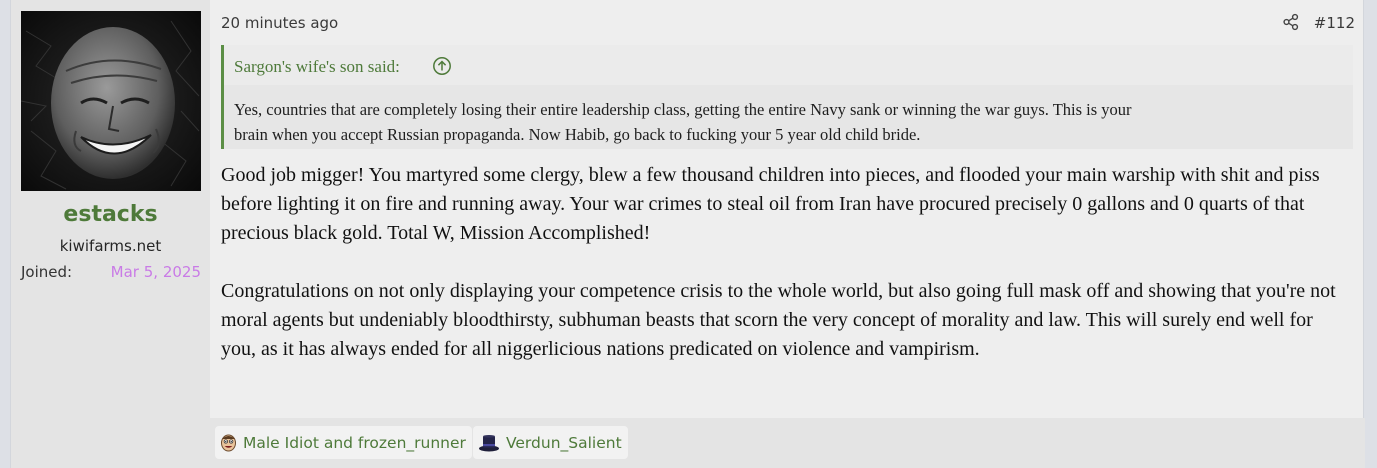 The image size is (1377, 468). What do you see at coordinates (1291, 22) in the screenshot?
I see `share-icon` at bounding box center [1291, 22].